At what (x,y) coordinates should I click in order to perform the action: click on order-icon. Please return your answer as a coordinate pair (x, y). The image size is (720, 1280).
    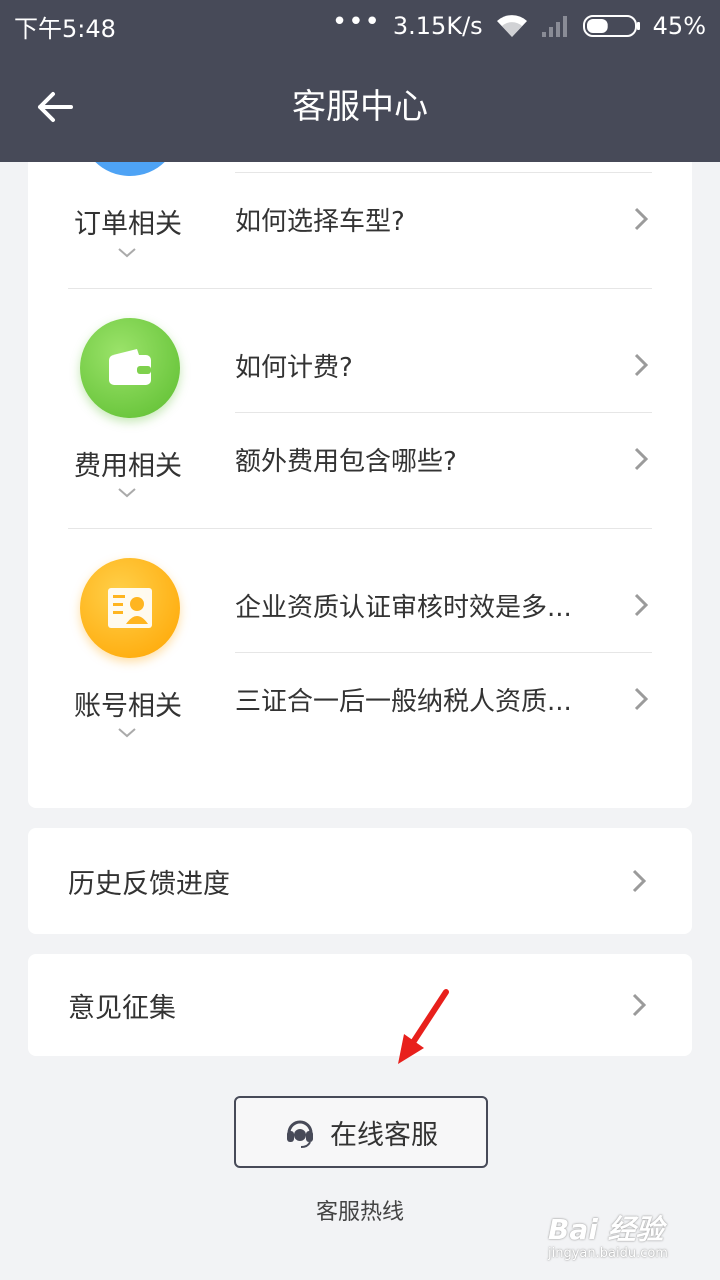
    Looking at the image, I should click on (130, 169).